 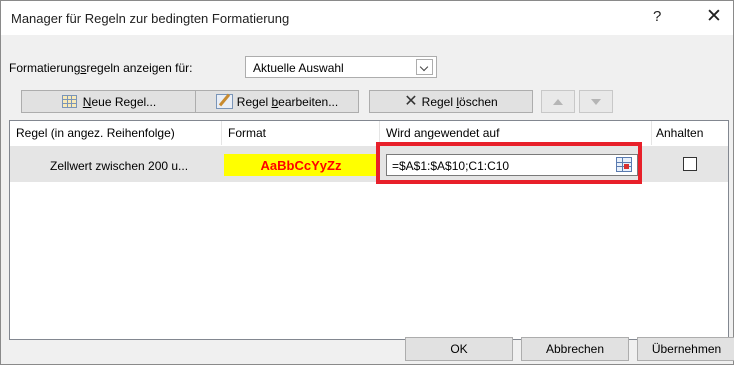 What do you see at coordinates (714, 16) in the screenshot?
I see `close-icon: ✕` at bounding box center [714, 16].